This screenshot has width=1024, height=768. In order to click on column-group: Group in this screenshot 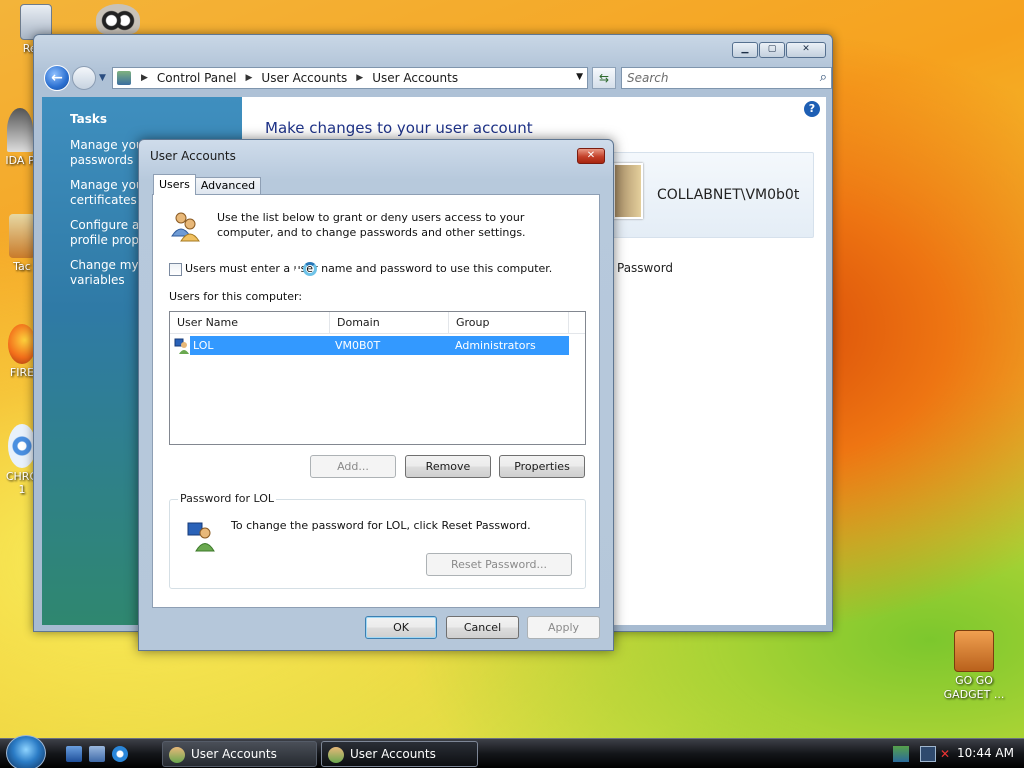, I will do `click(509, 323)`.